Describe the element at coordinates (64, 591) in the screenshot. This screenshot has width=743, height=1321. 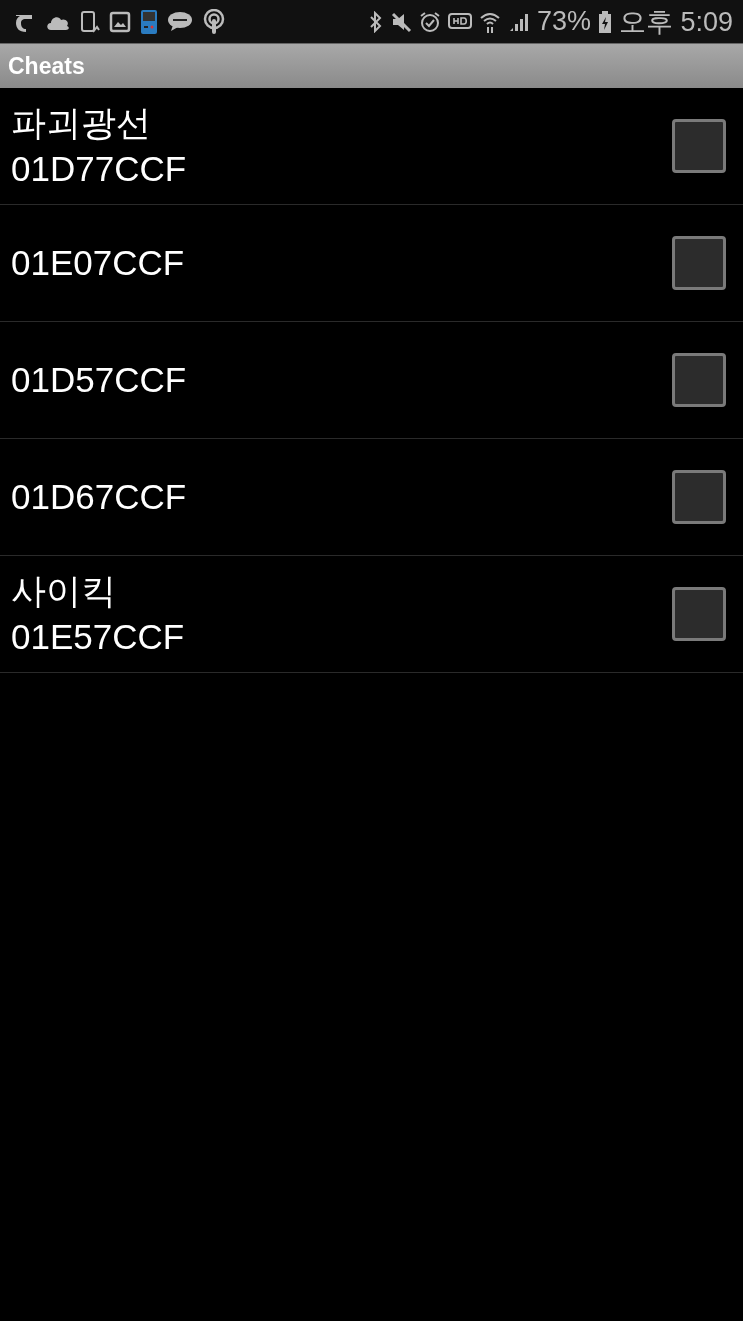
I see `cheat-name: 사이킥` at that location.